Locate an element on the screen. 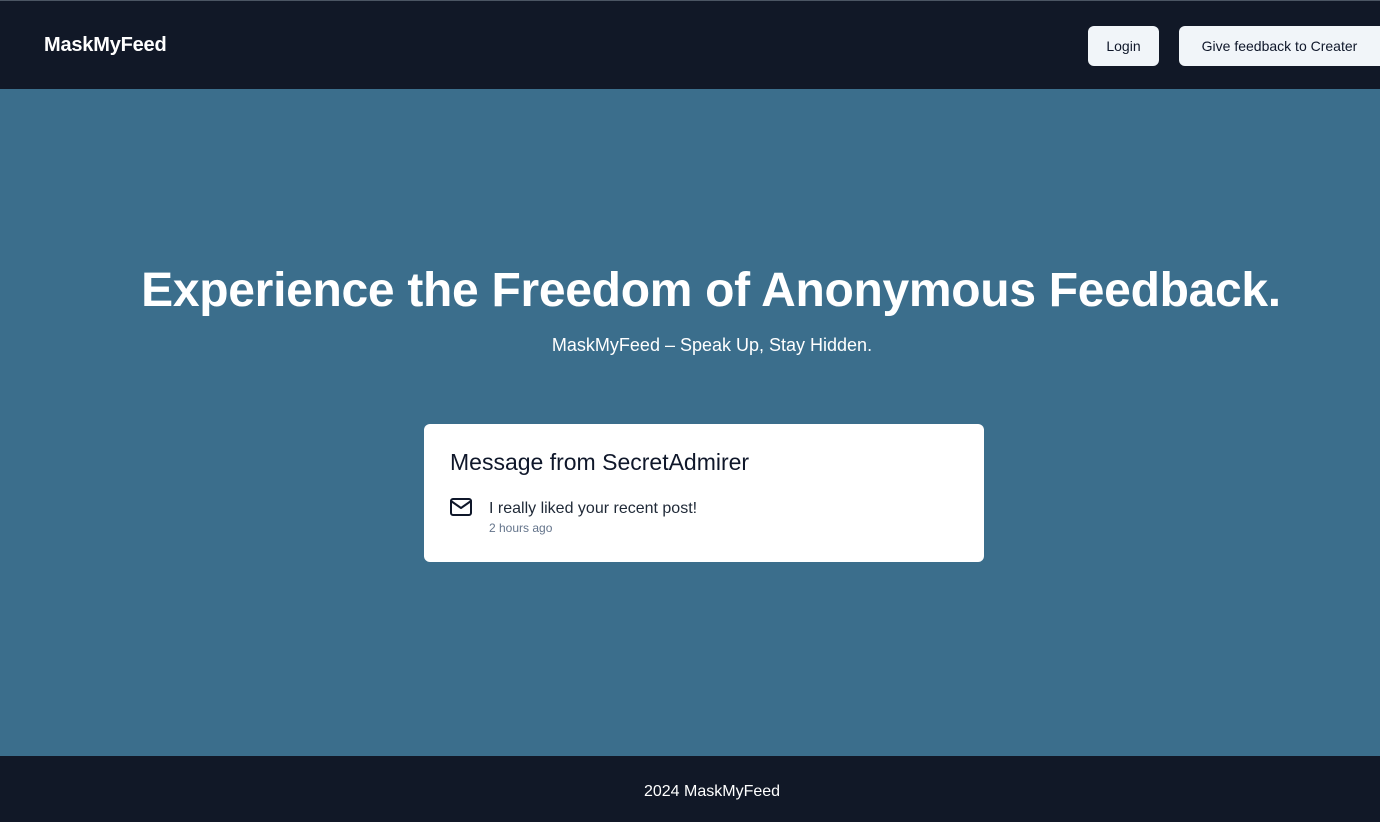 The width and height of the screenshot is (1380, 822). give-feedback-button: Give feedback to Creater is located at coordinates (1279, 46).